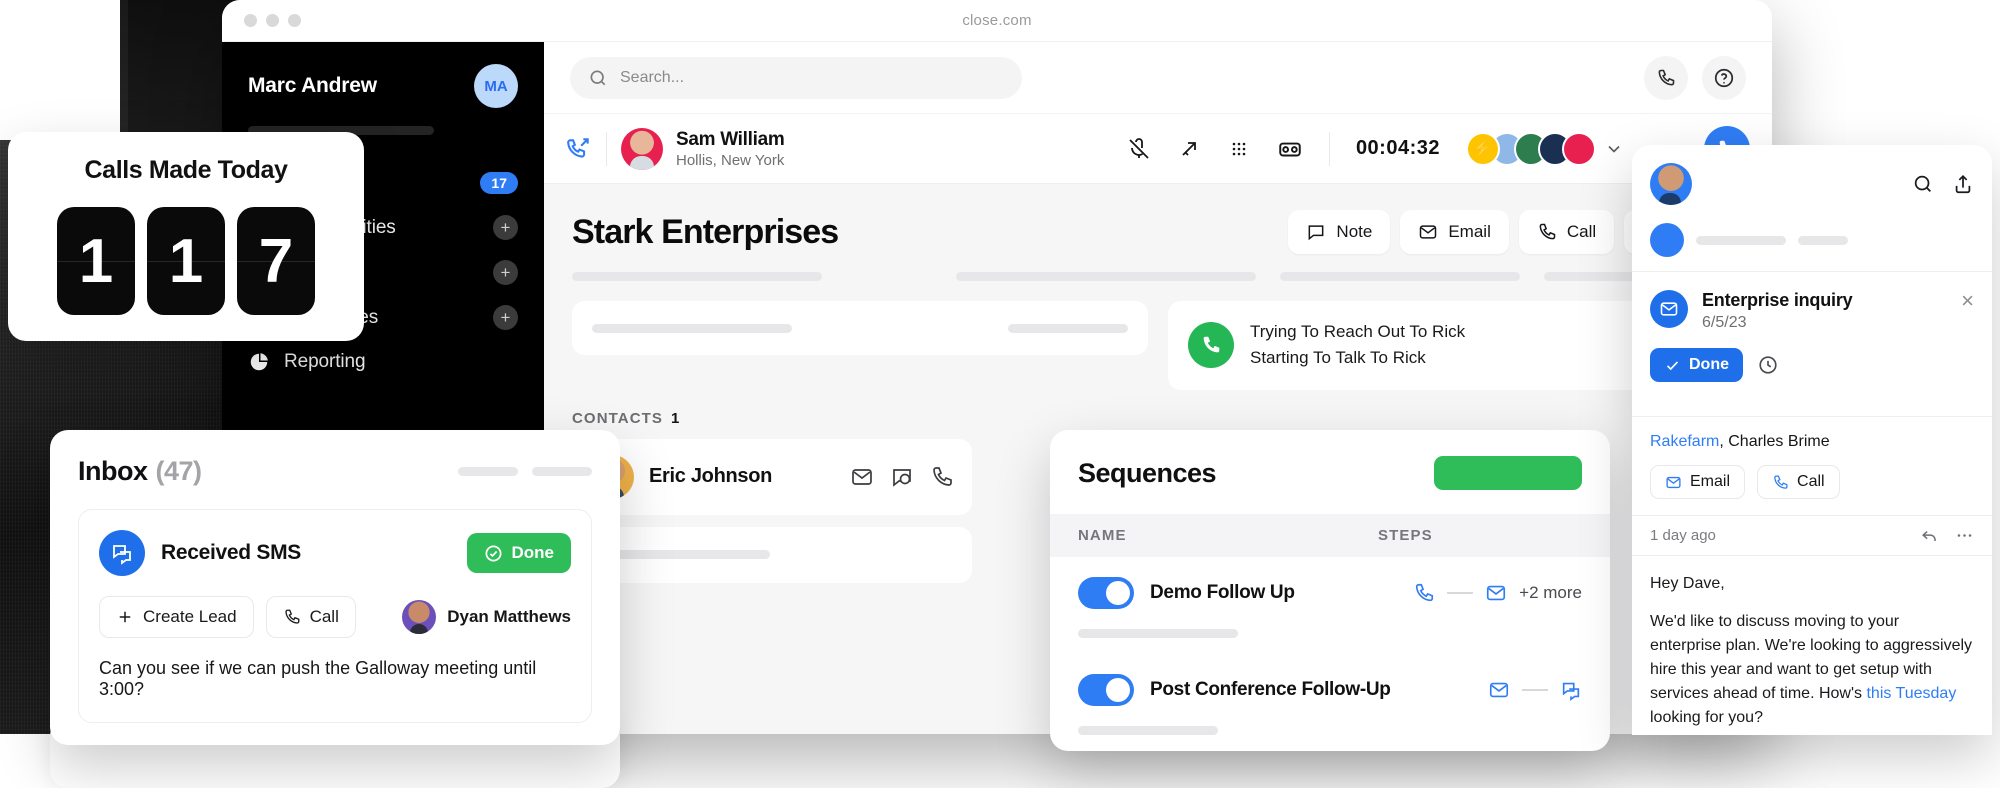 Image resolution: width=2000 pixels, height=788 pixels. I want to click on contact-actions, so click(902, 477).